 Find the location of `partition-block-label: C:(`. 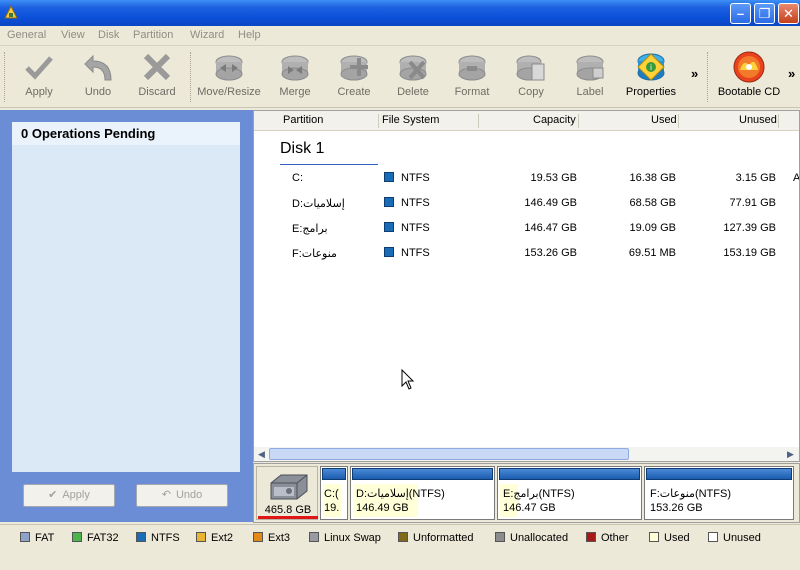

partition-block-label: C:( is located at coordinates (331, 494).